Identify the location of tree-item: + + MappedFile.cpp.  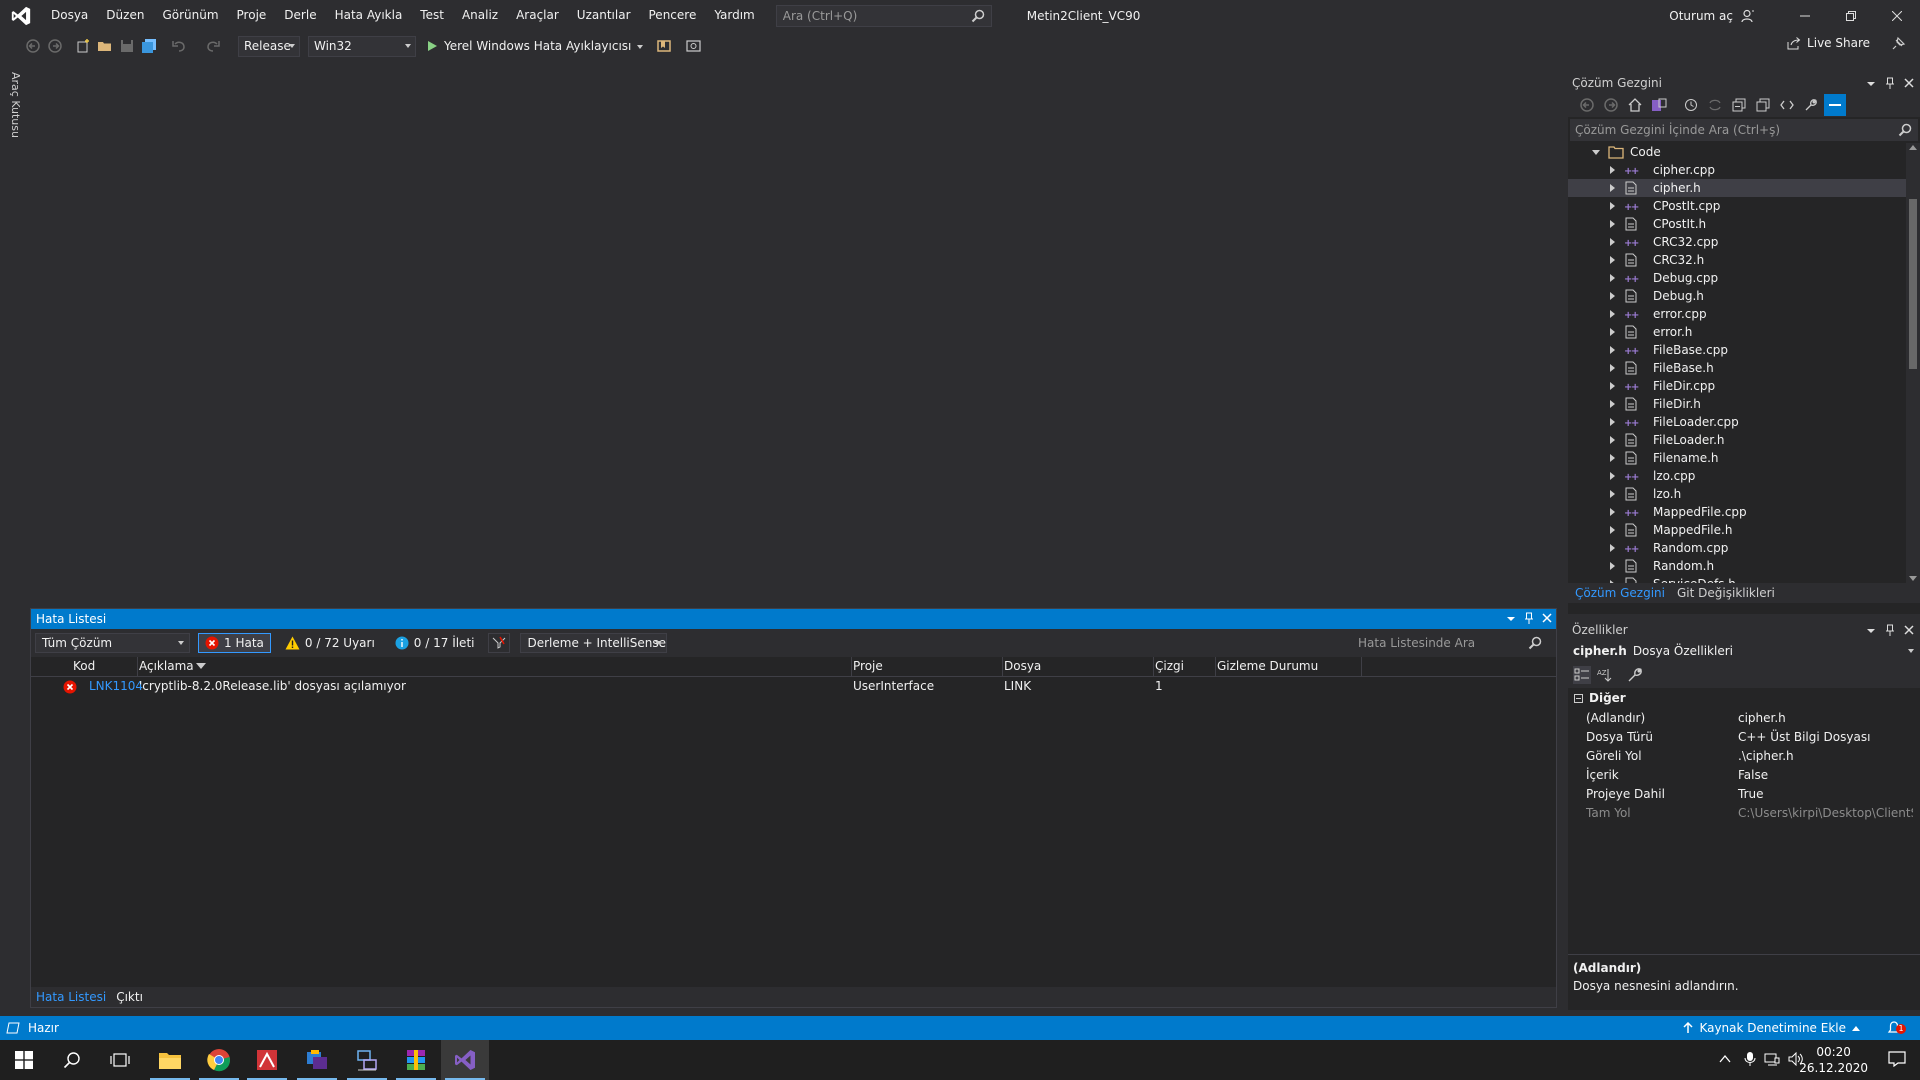
(1744, 512).